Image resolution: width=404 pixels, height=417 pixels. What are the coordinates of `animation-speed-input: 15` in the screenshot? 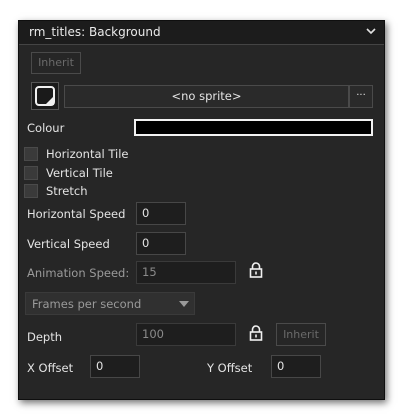 It's located at (186, 272).